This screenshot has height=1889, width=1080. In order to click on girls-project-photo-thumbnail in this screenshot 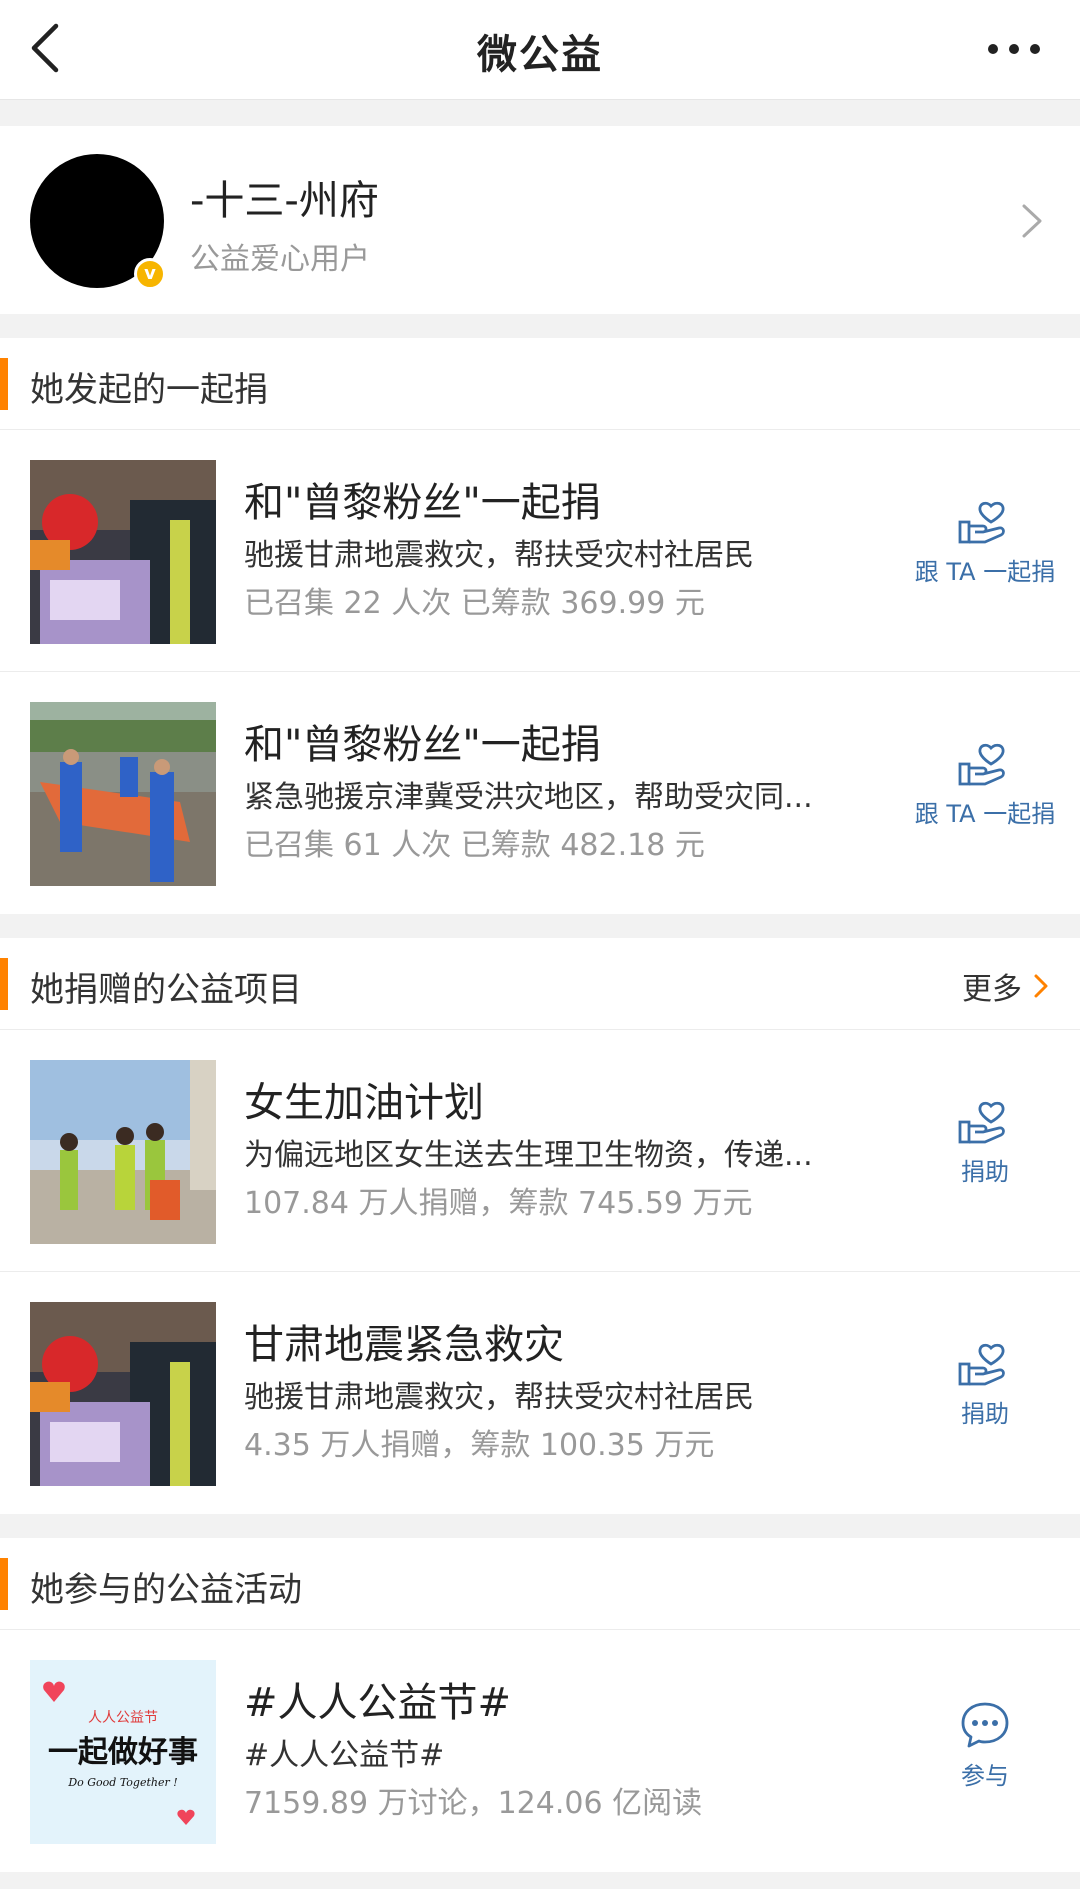, I will do `click(123, 1152)`.